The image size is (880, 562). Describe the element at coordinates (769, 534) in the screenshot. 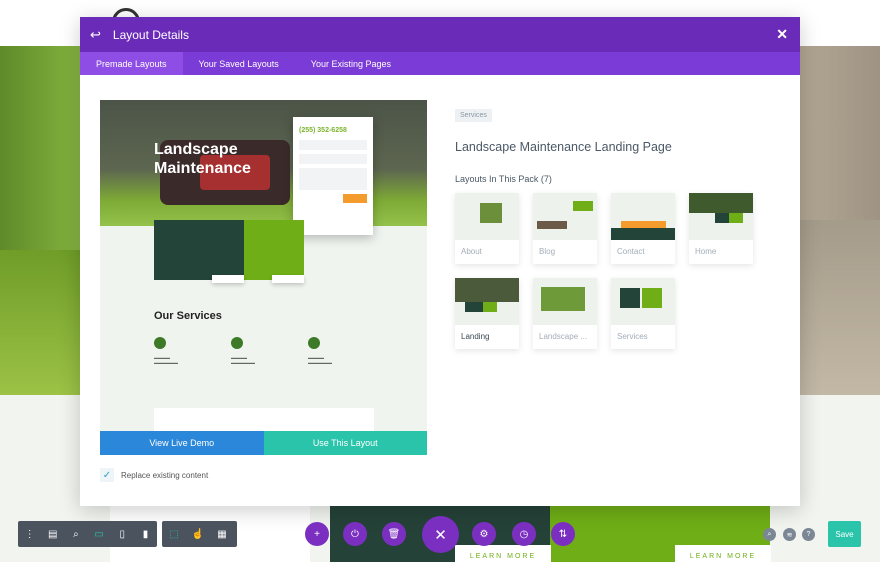

I see `search-icon: ⌕` at that location.